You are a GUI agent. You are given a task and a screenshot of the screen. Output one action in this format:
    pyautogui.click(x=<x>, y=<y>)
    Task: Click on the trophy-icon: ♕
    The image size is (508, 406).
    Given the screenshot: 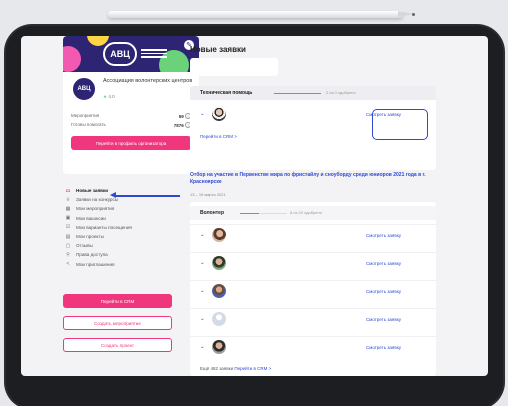 What is the action you would take?
    pyautogui.click(x=68, y=199)
    